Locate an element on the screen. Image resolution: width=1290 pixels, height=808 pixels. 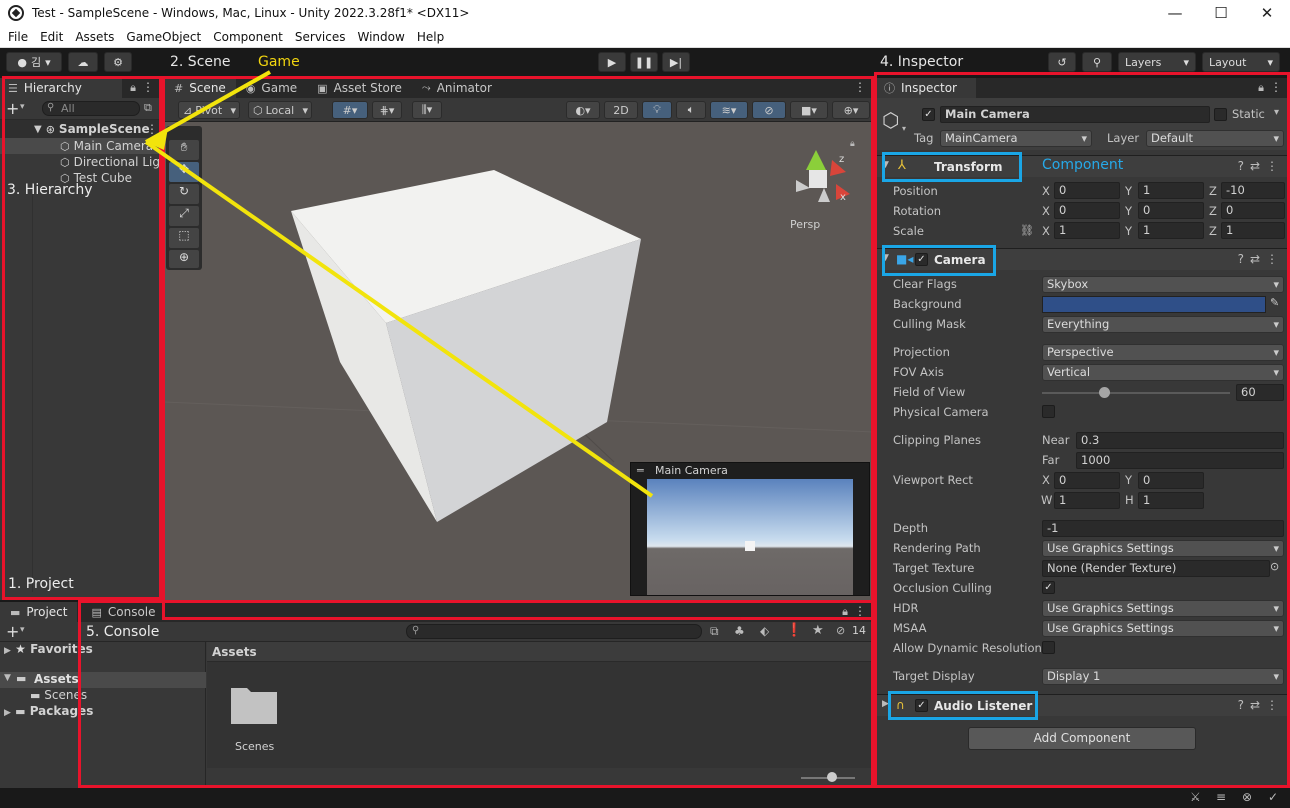
layers-dropdown: Layers ▾ is located at coordinates (1157, 62).